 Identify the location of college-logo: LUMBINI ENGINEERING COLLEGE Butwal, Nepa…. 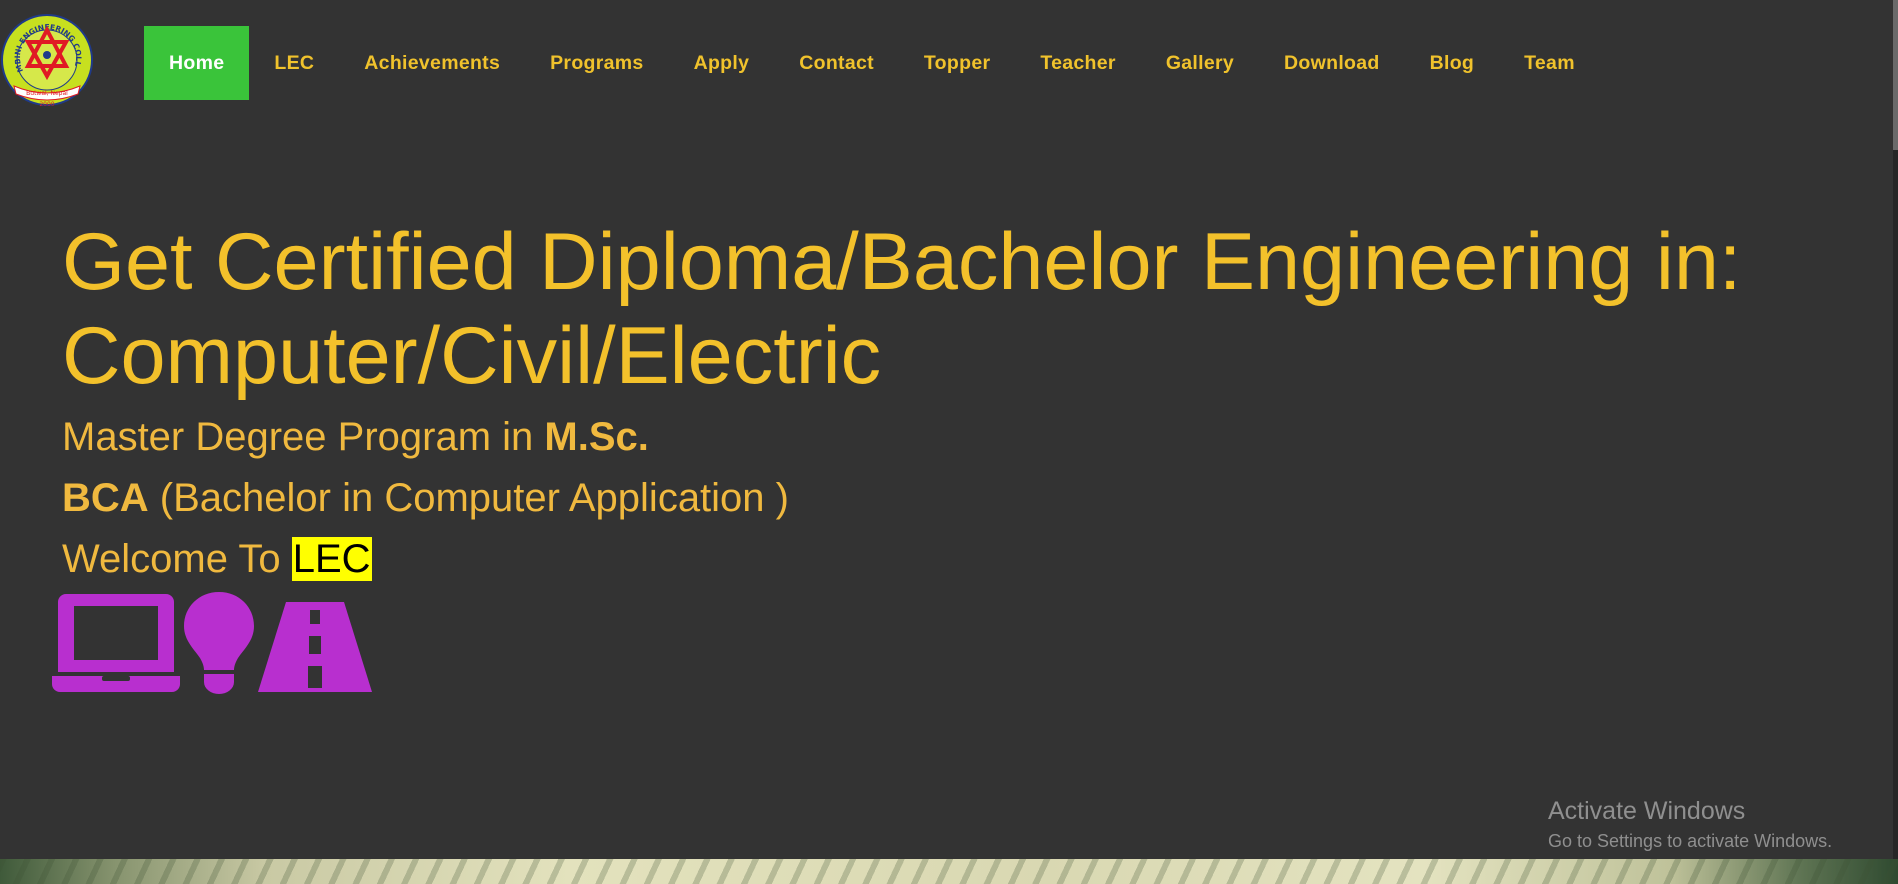
(47, 56).